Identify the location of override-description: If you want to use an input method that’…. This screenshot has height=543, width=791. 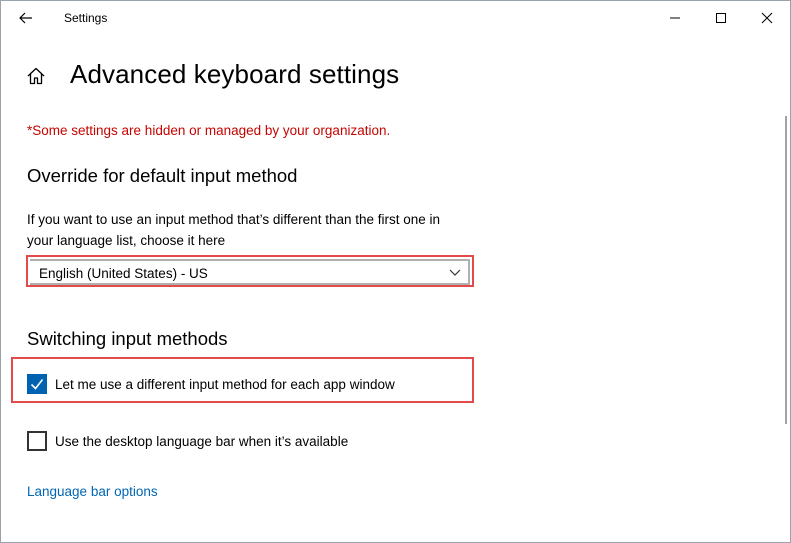
(234, 230).